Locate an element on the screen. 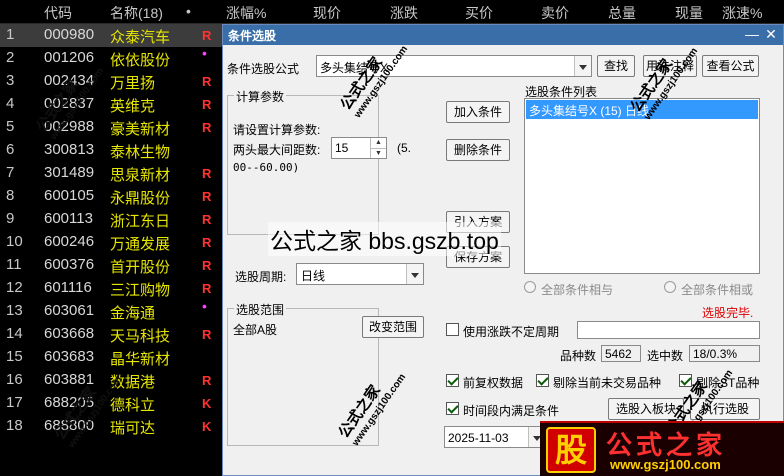  table-row: 3 002434 万里扬 R is located at coordinates (115, 81).